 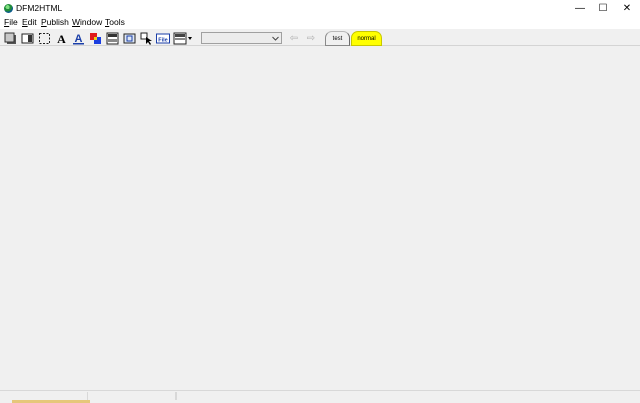 What do you see at coordinates (366, 38) in the screenshot?
I see `tab-normal: normal` at bounding box center [366, 38].